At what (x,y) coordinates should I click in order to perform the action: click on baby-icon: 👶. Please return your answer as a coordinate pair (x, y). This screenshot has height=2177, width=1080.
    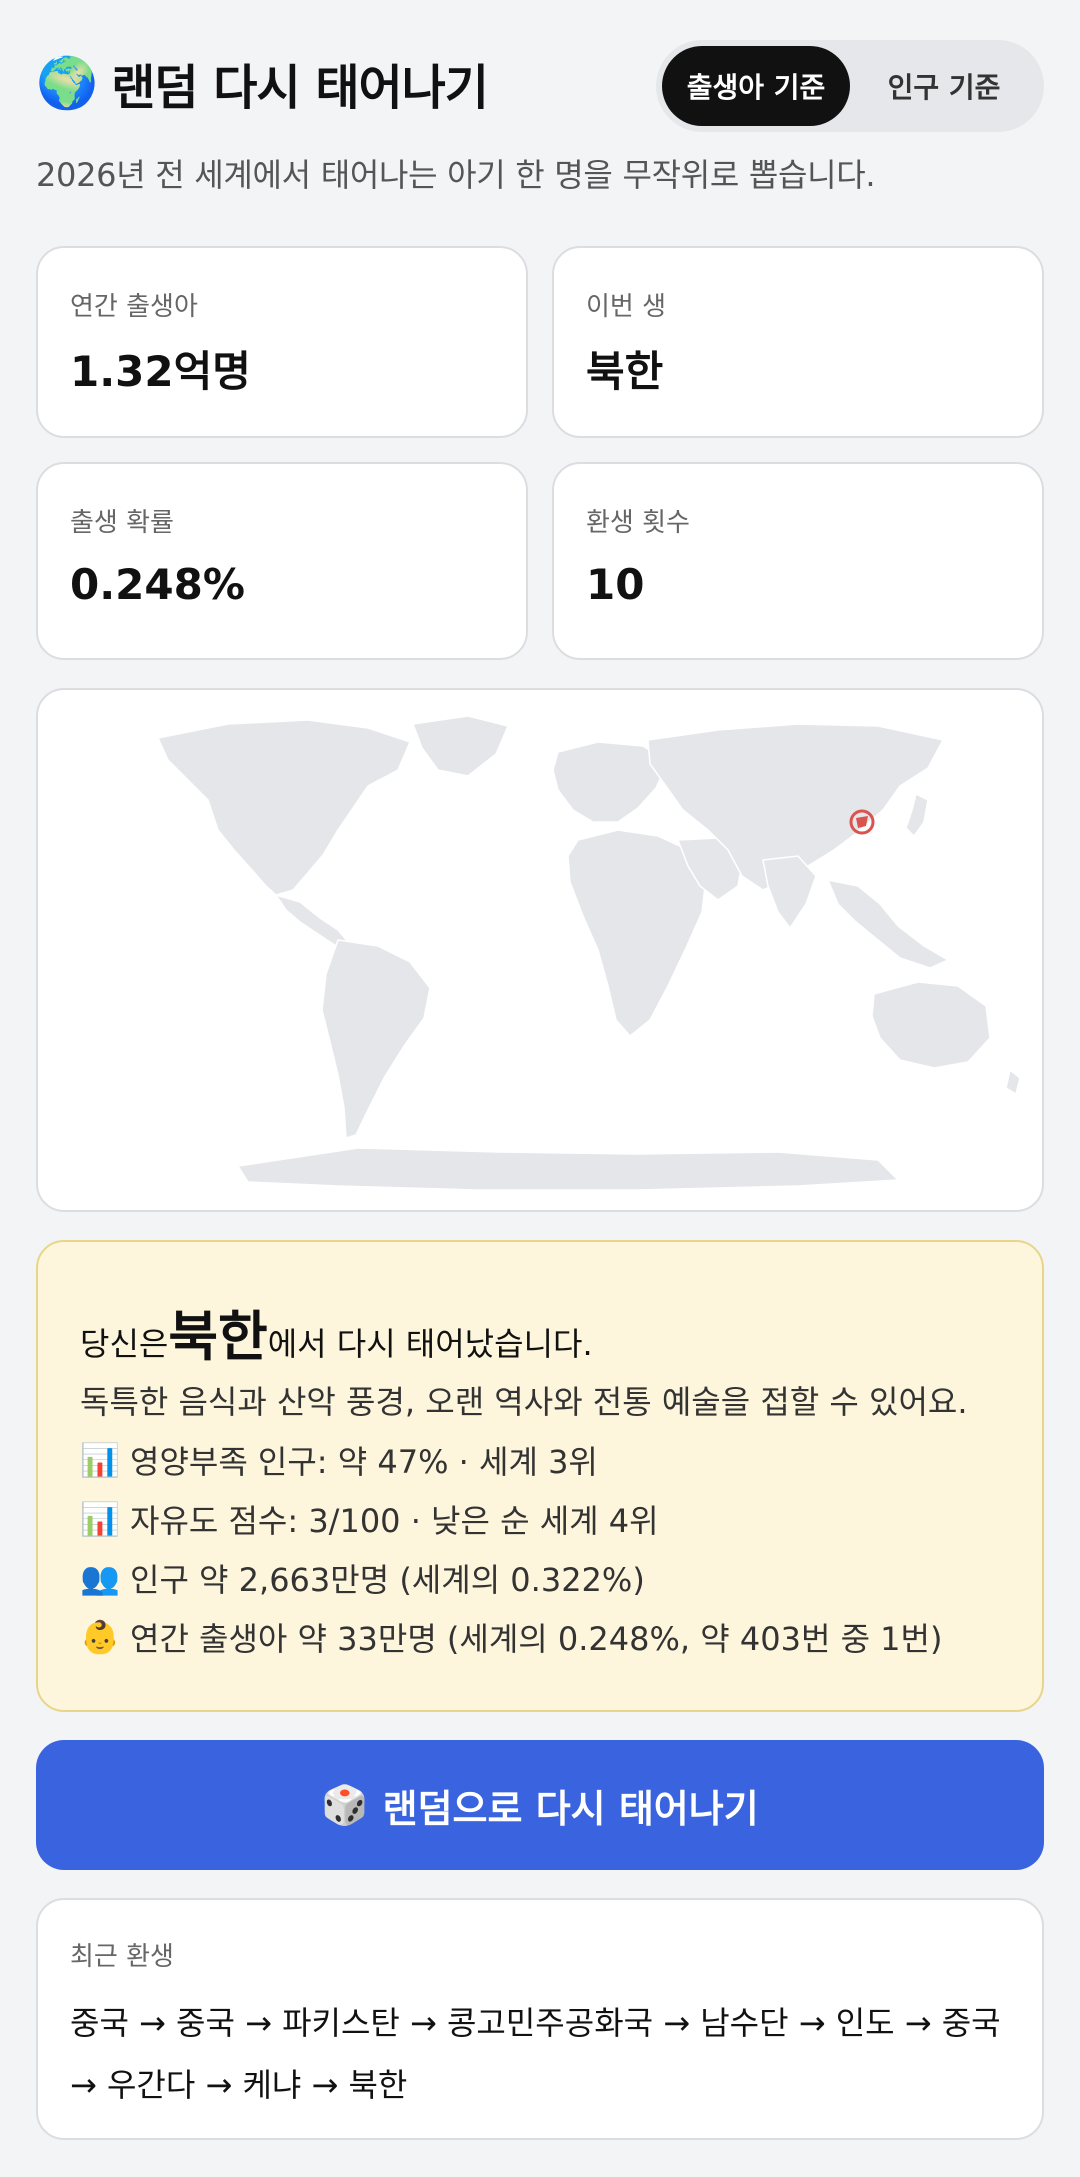
    Looking at the image, I should click on (100, 1637).